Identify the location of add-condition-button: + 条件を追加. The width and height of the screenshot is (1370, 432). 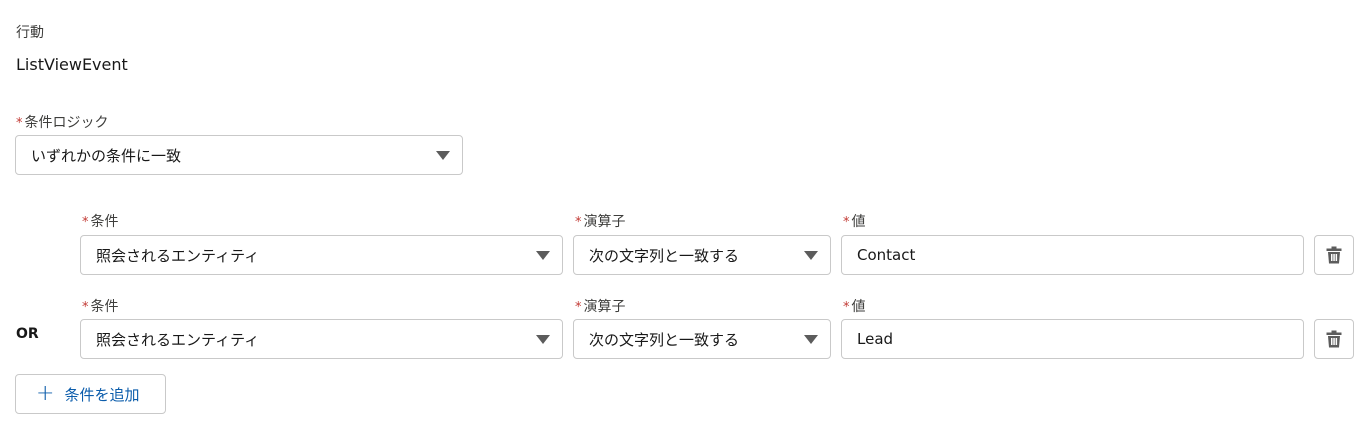
(90, 394).